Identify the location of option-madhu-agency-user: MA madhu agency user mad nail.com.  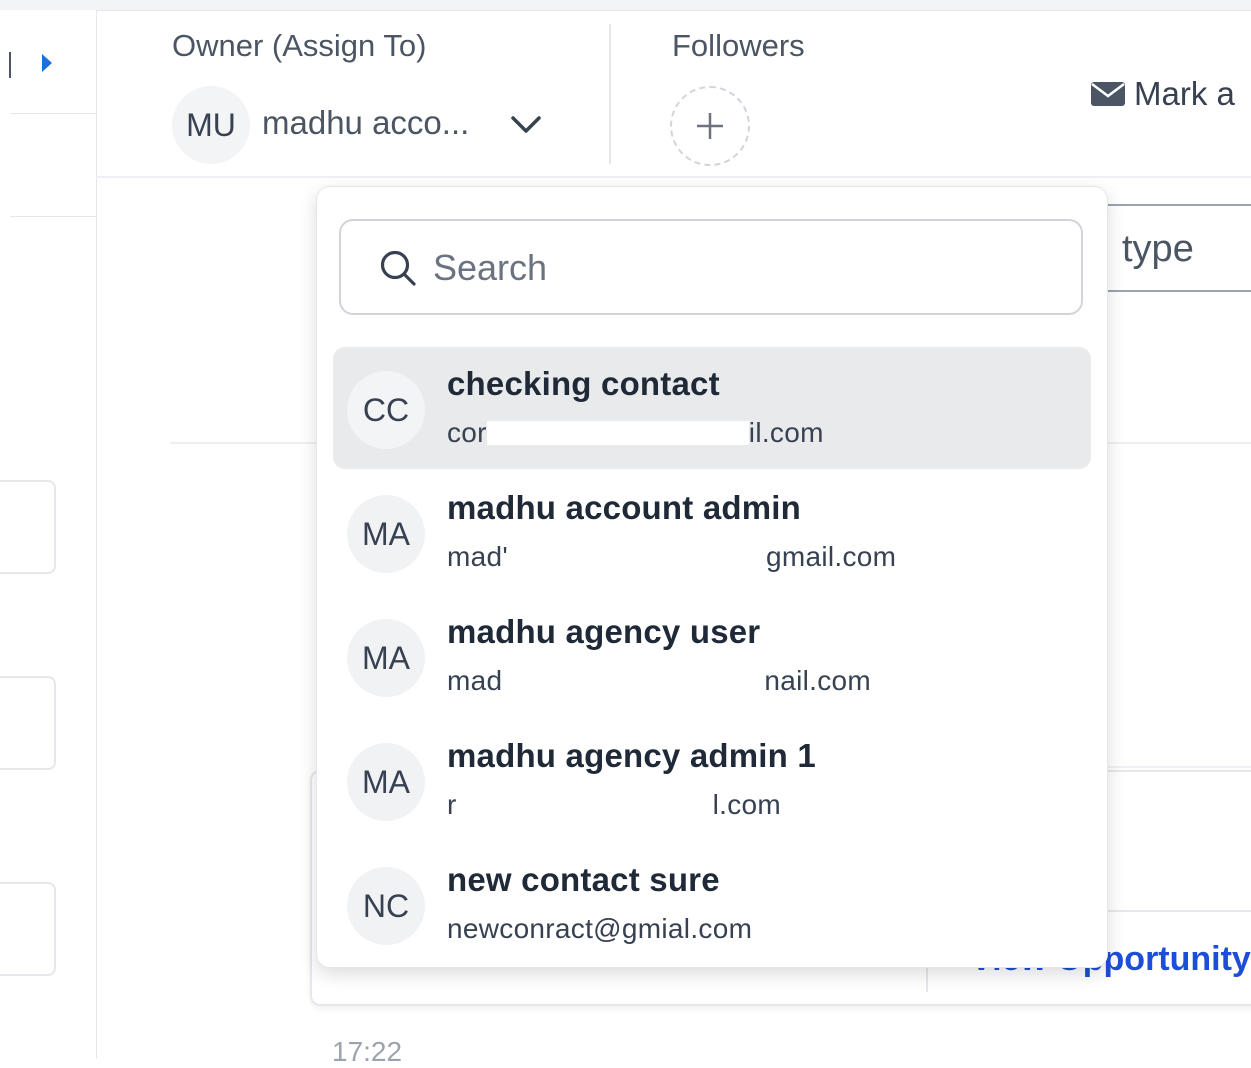
(712, 656).